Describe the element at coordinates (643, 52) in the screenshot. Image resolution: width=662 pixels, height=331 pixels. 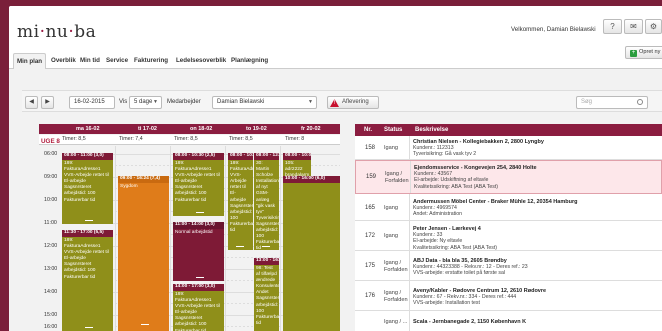
I see `create-new-button: + Opret ny` at that location.